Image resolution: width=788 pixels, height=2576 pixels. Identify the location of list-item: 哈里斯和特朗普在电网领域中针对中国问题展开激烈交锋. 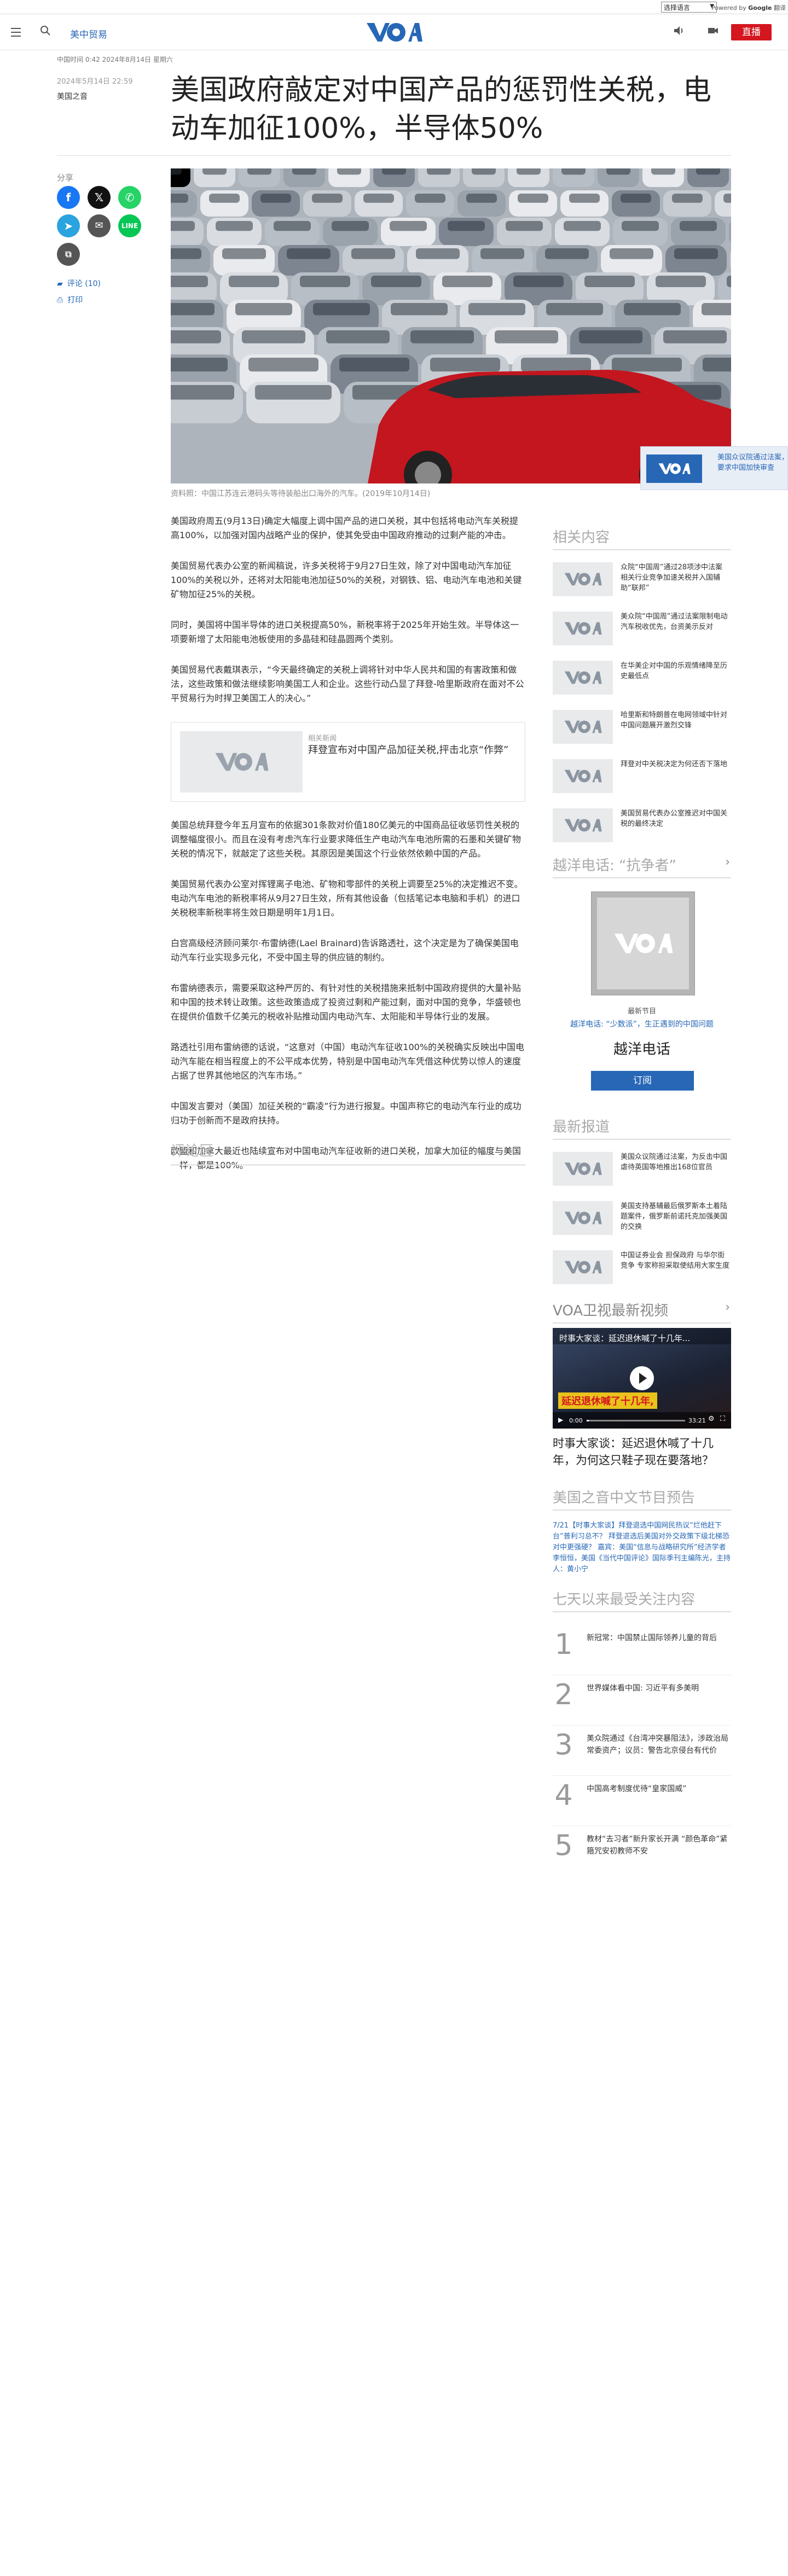
(642, 734).